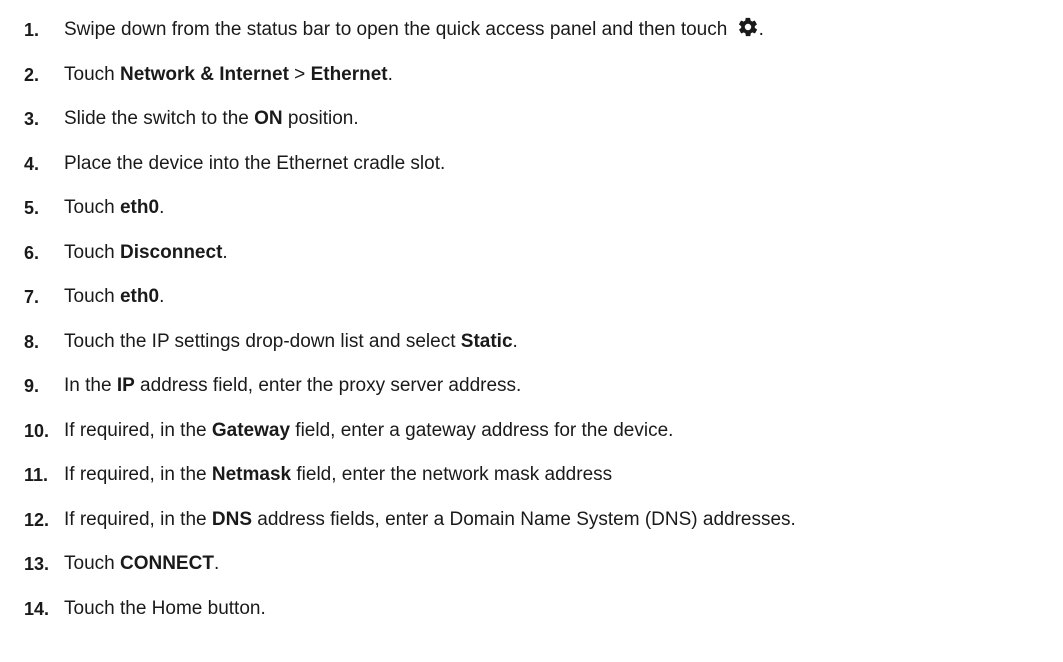  What do you see at coordinates (125, 385) in the screenshot?
I see `ui-term-ip: IP` at bounding box center [125, 385].